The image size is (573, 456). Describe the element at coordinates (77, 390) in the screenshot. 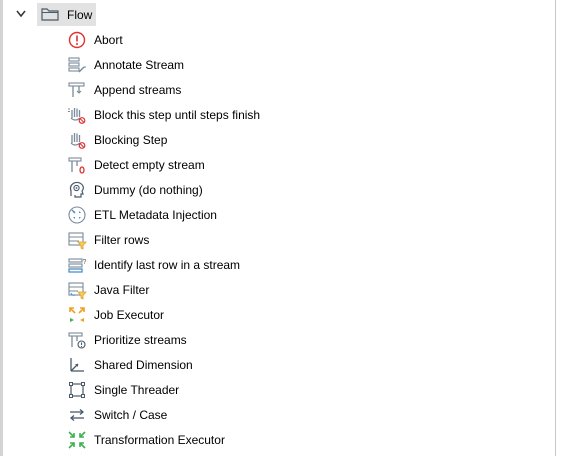

I see `single-threader-icon` at that location.